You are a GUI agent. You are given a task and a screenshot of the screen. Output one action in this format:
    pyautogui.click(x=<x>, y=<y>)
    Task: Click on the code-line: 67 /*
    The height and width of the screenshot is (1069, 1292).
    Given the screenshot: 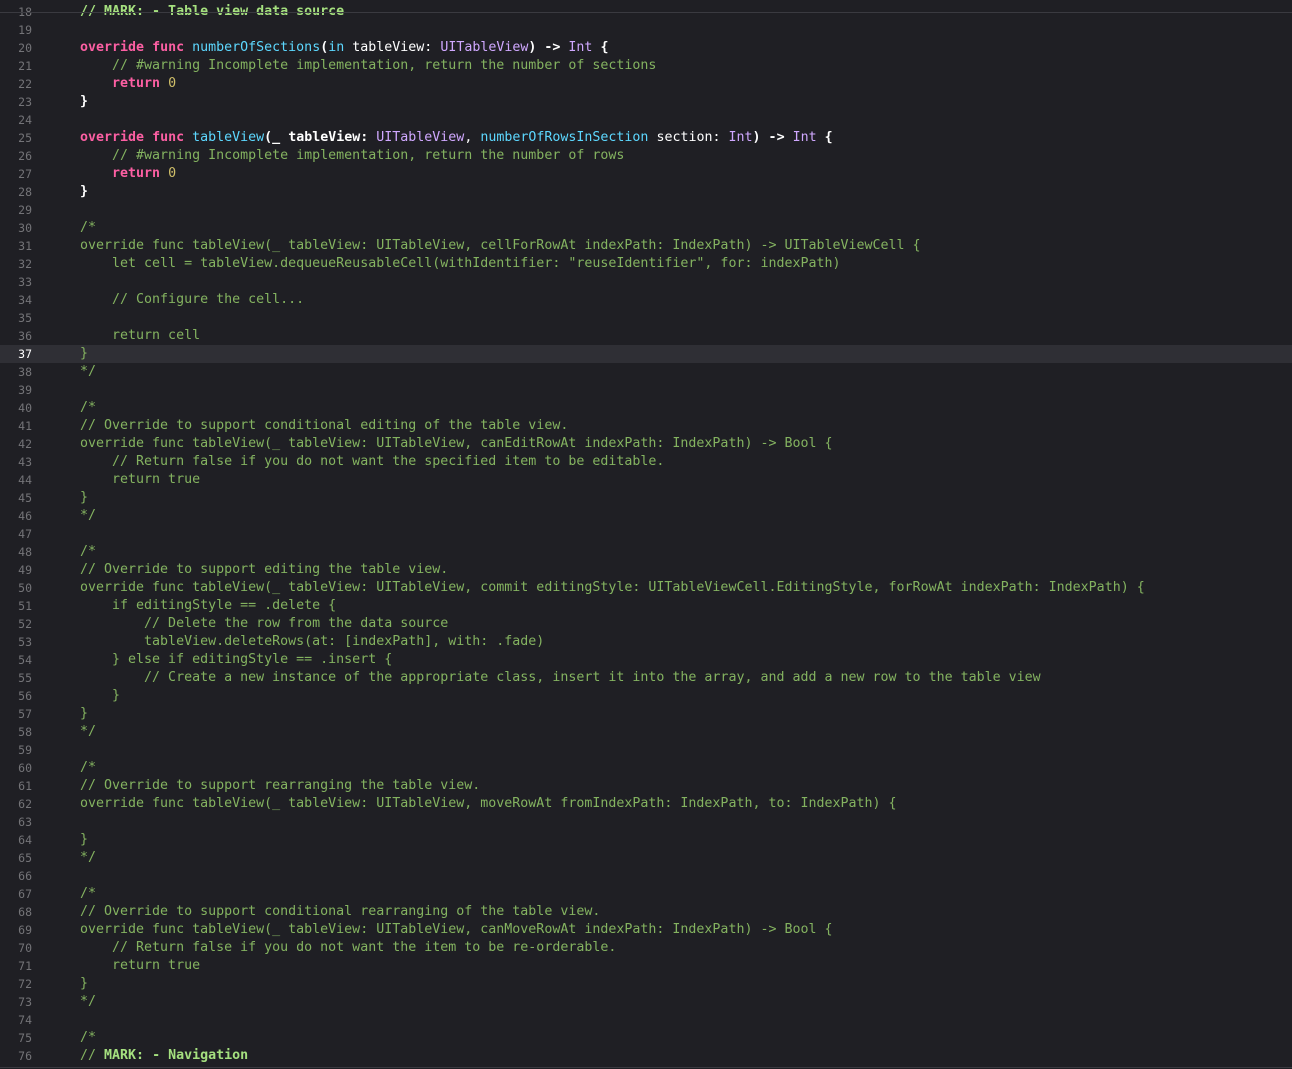 What is the action you would take?
    pyautogui.click(x=646, y=894)
    